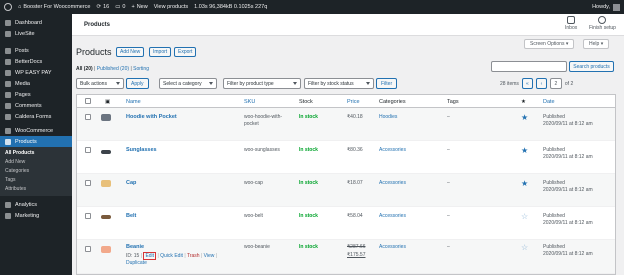 This screenshot has height=275, width=624. Describe the element at coordinates (185, 52) in the screenshot. I see `export-button: Export` at that location.